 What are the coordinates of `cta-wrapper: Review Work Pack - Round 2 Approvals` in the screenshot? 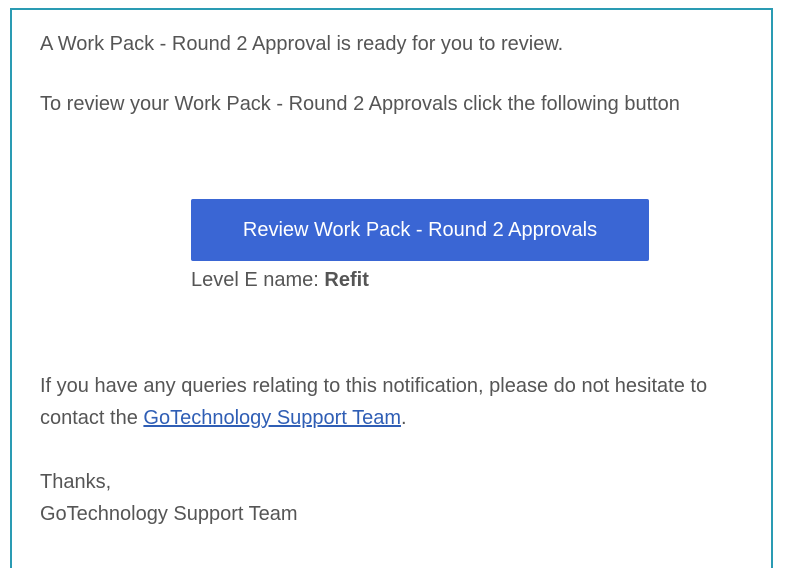 It's located at (420, 230).